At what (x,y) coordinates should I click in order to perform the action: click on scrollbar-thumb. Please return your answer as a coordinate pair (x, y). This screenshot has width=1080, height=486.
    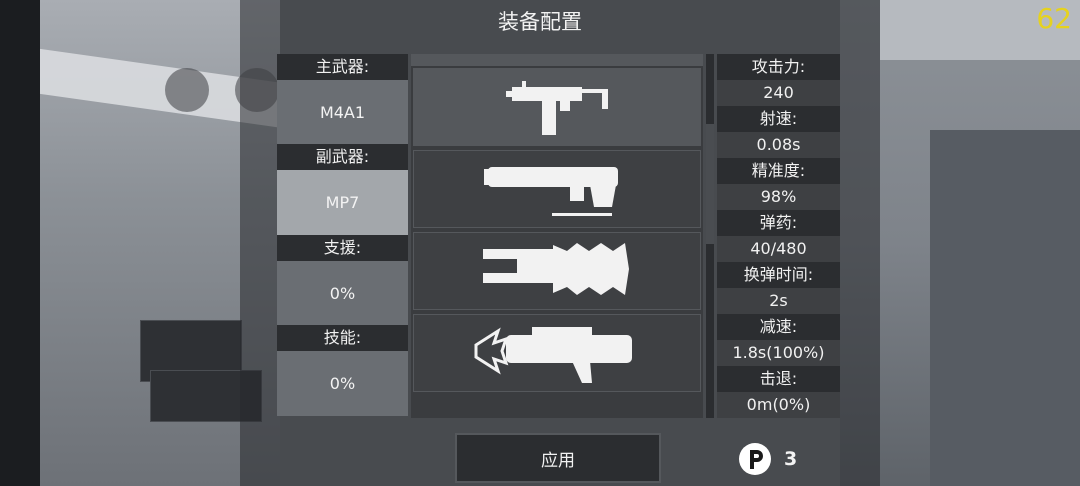
    Looking at the image, I should click on (710, 184).